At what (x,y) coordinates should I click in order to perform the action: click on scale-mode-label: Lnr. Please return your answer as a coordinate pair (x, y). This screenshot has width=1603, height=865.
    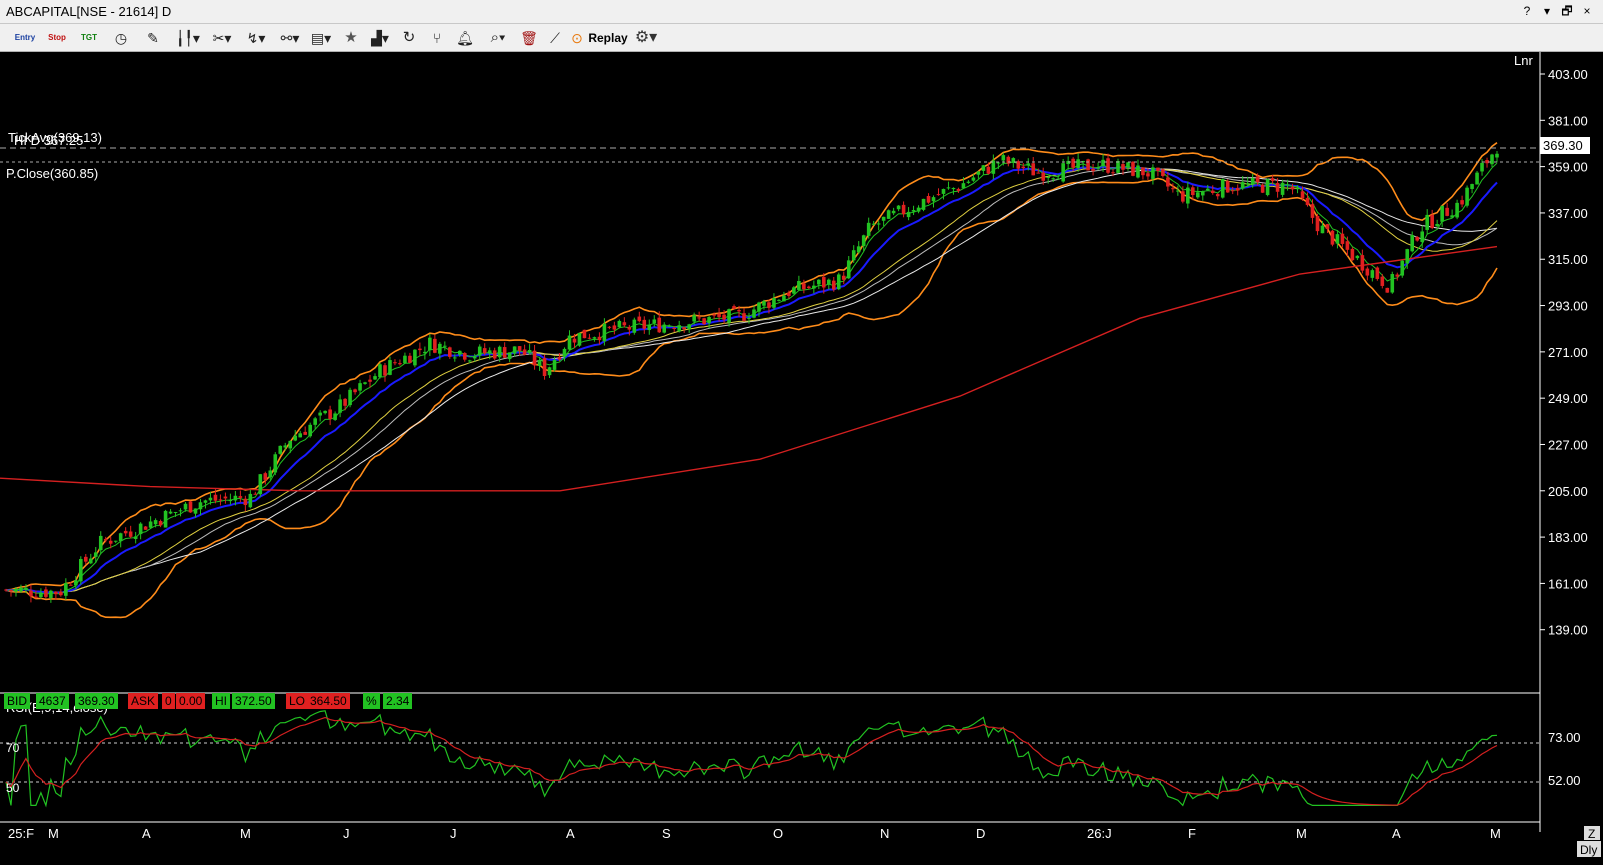
    Looking at the image, I should click on (1523, 60).